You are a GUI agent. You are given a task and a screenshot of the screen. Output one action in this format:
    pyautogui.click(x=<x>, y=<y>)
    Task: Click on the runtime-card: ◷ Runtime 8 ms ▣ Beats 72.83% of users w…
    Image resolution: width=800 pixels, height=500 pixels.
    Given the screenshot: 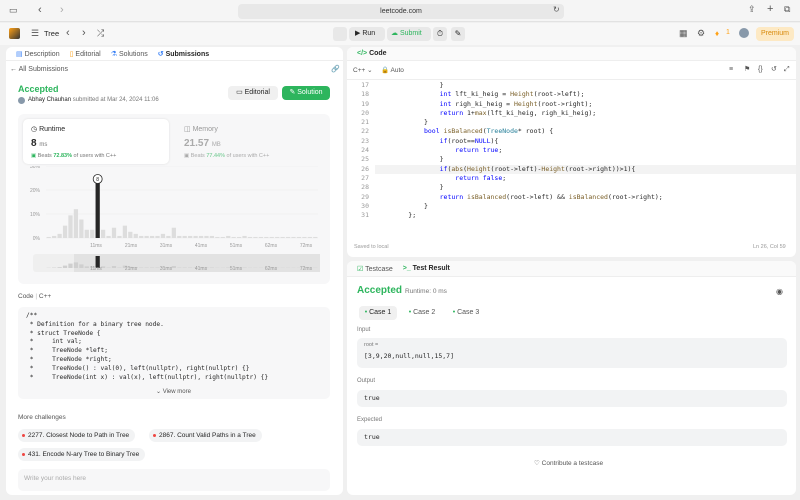 What is the action you would take?
    pyautogui.click(x=96, y=141)
    